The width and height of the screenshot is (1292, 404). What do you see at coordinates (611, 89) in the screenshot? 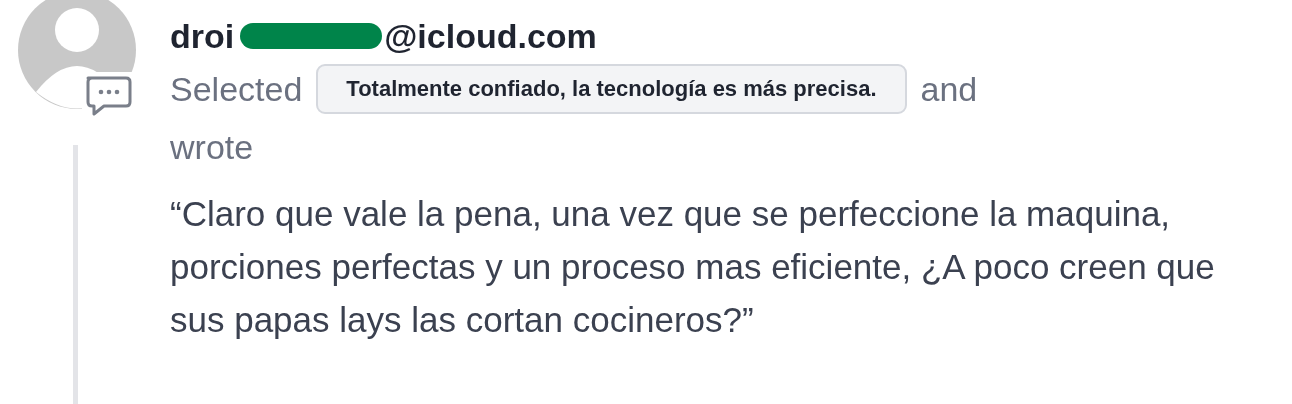
I see `choice-tag: Totalmente confiado, la tecnología es más precisa.` at bounding box center [611, 89].